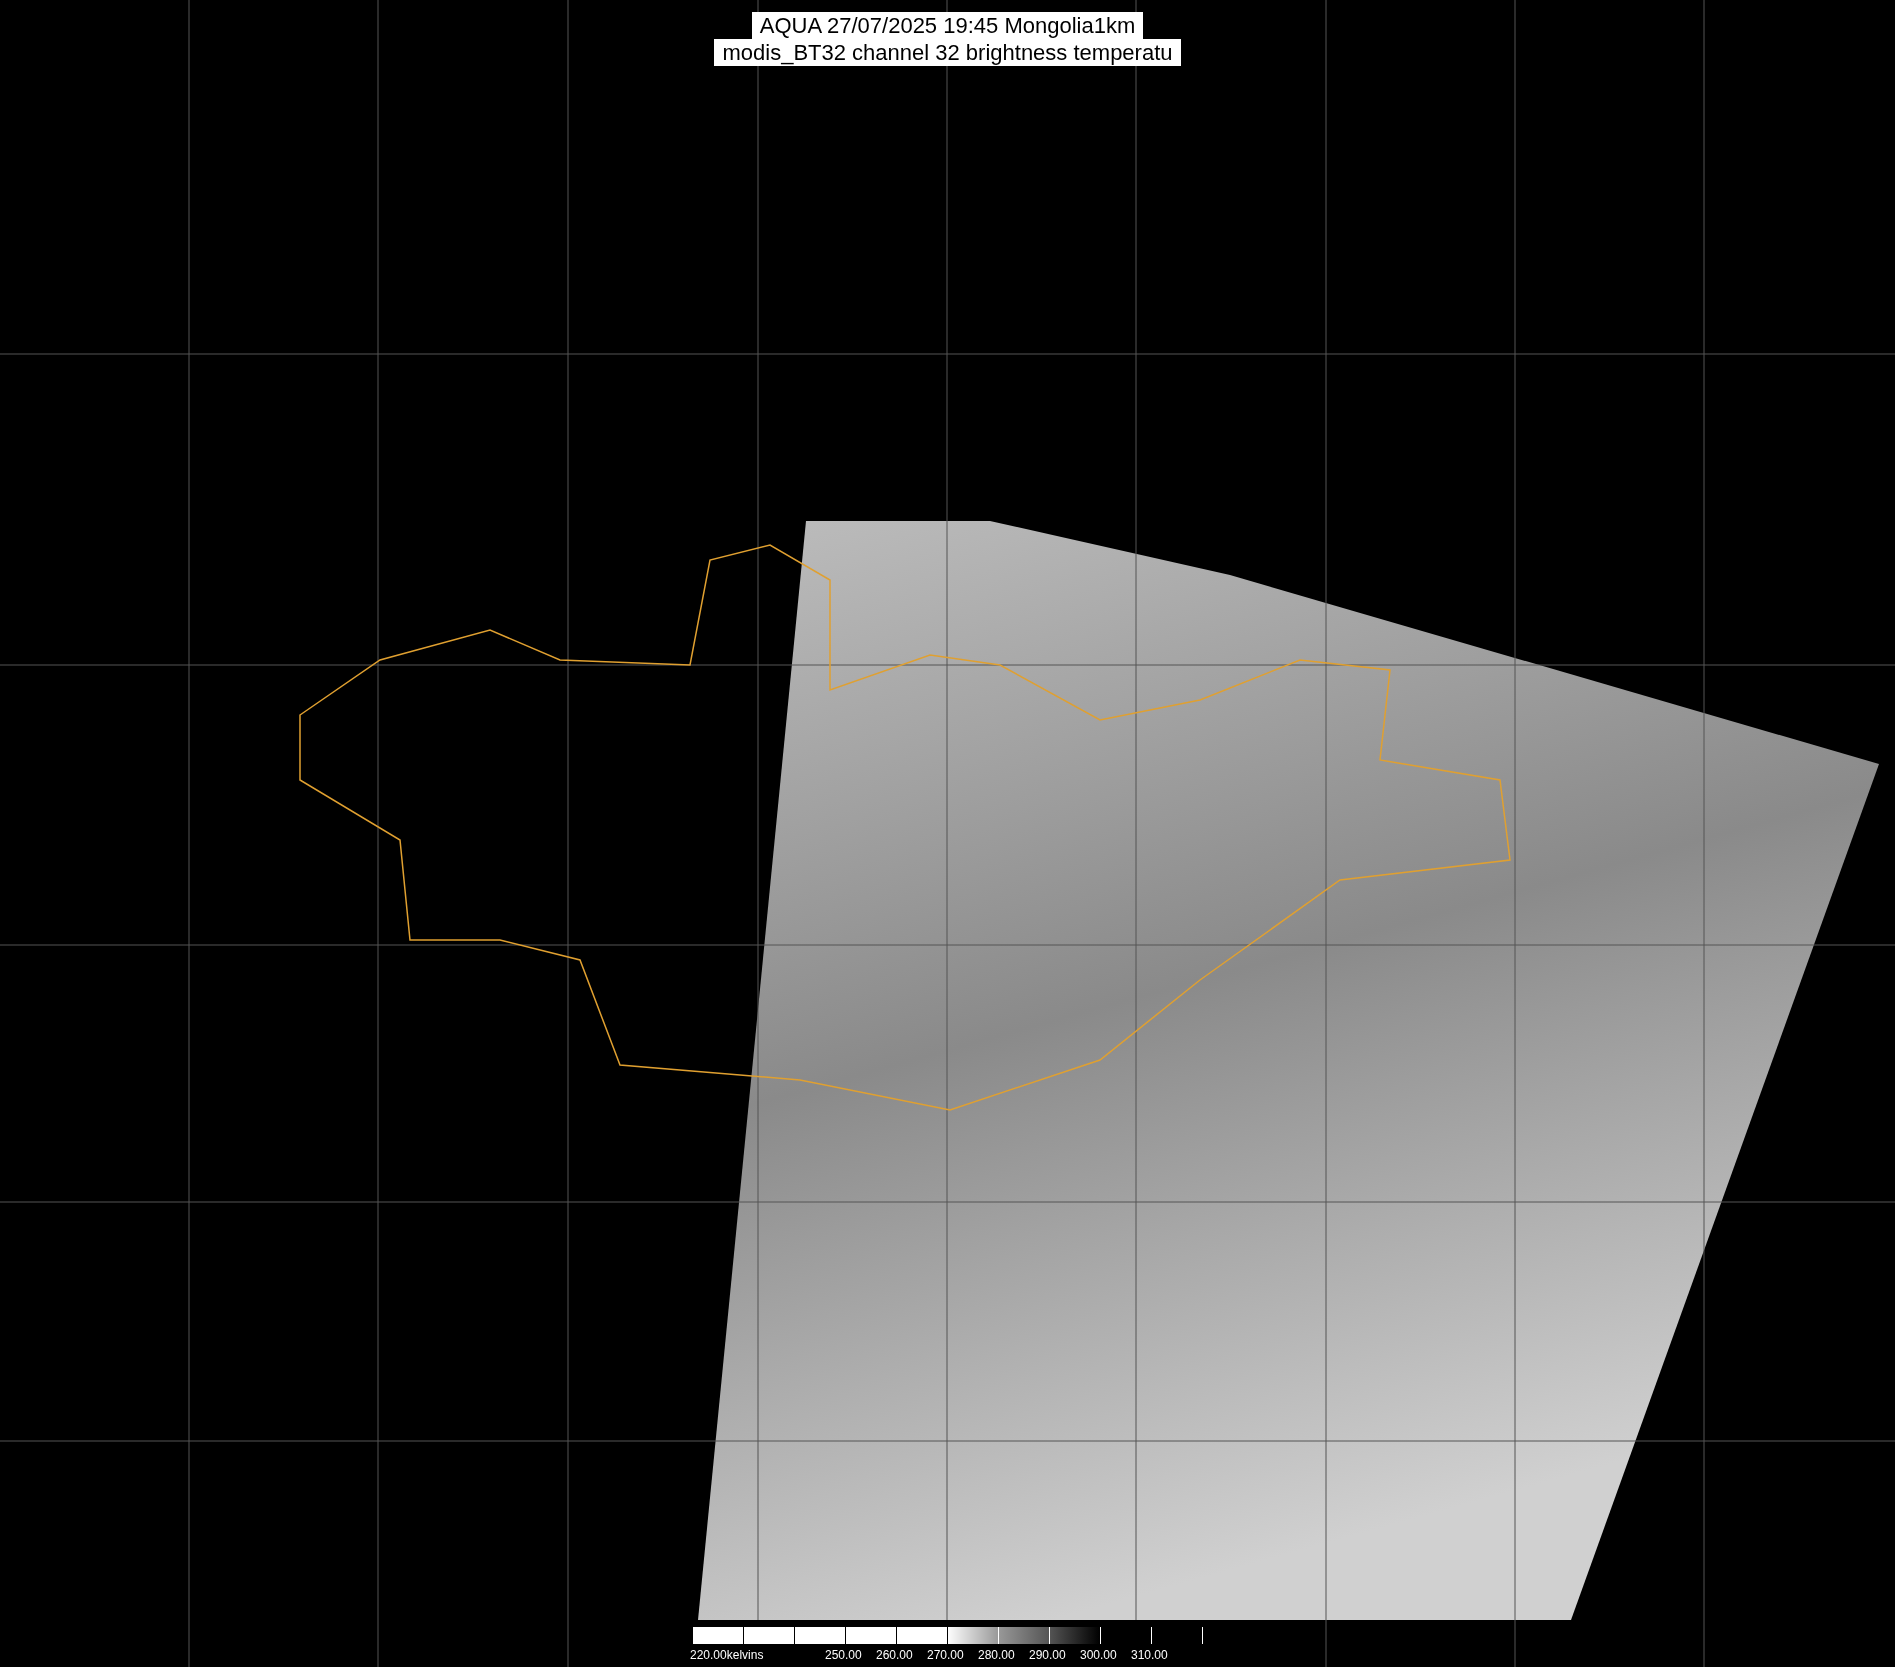 The width and height of the screenshot is (1895, 1667). I want to click on tick-label: 220.00kelvins, so click(727, 1655).